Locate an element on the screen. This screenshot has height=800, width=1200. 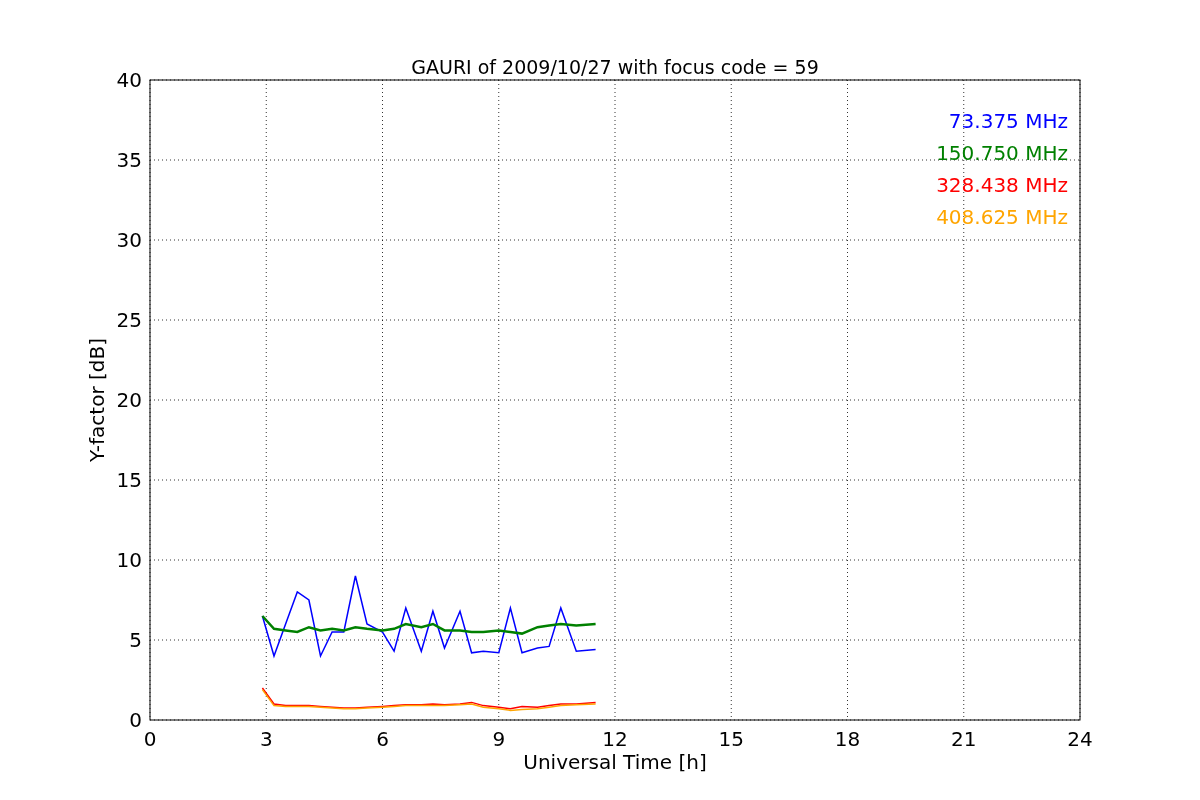
tick-label: 25 is located at coordinates (129, 320).